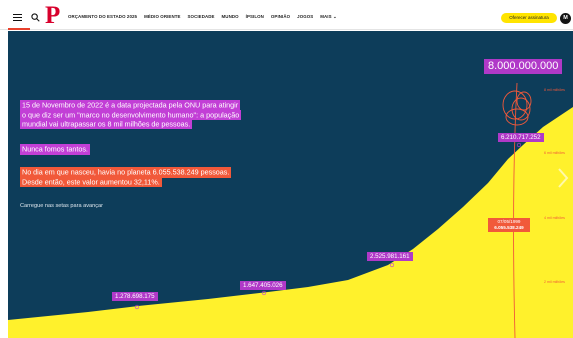 The width and height of the screenshot is (573, 338). Describe the element at coordinates (390, 256) in the screenshot. I see `point-label-3: 2.525.981.161` at that location.